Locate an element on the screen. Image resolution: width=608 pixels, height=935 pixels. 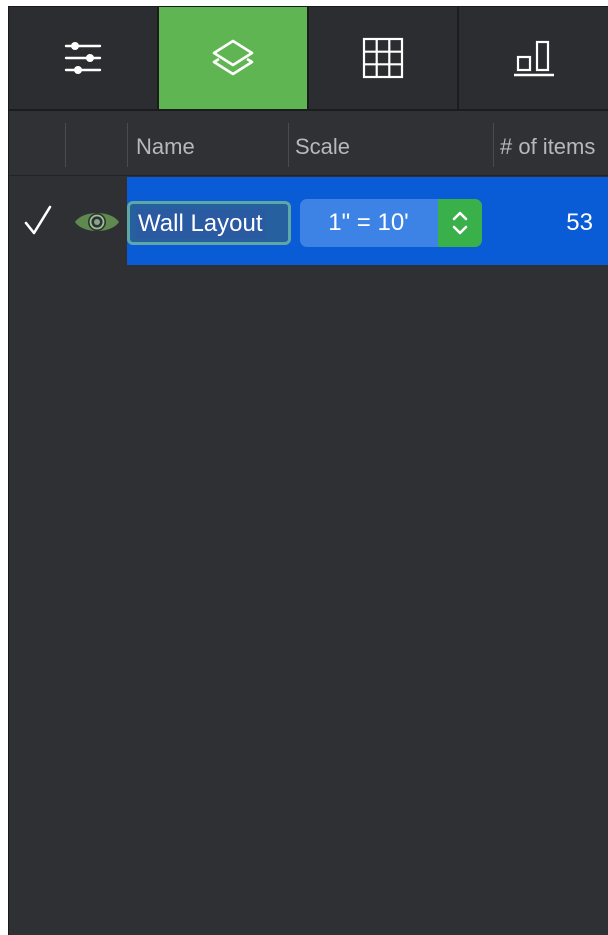
column-header-scale: Scale is located at coordinates (322, 143).